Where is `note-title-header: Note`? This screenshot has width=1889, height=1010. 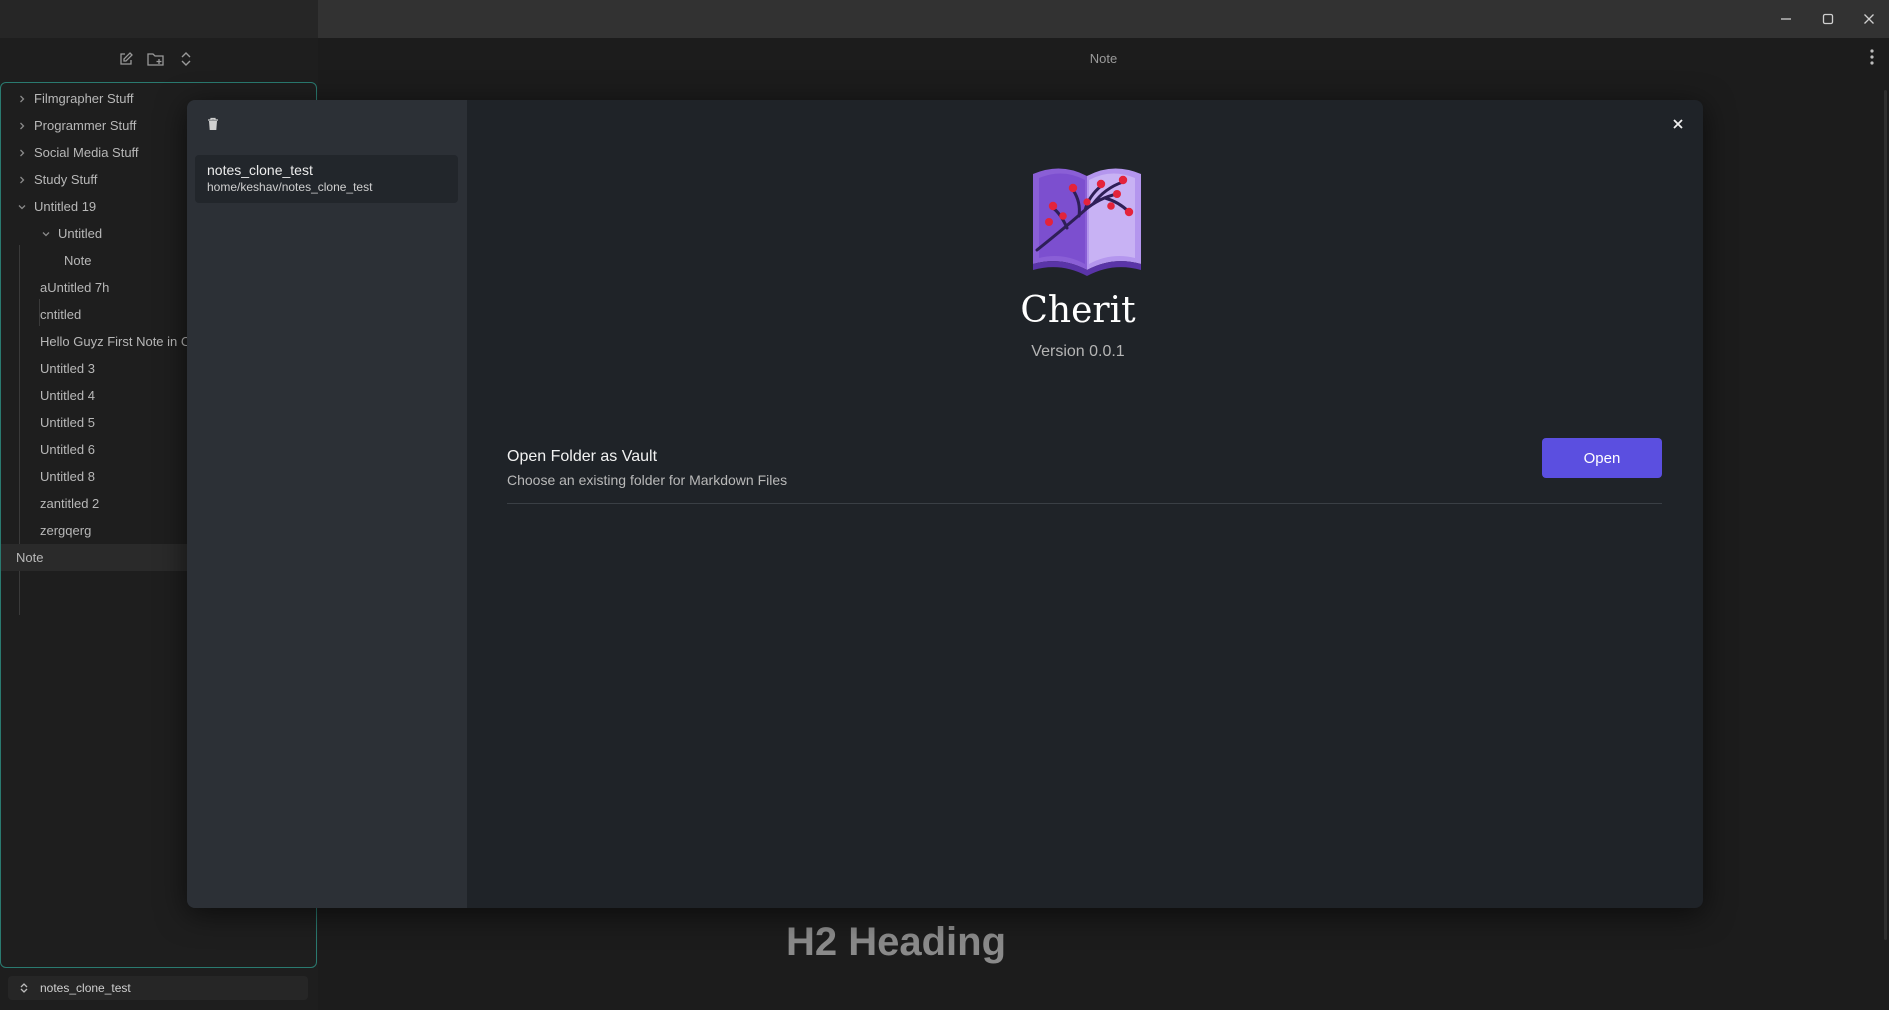 note-title-header: Note is located at coordinates (1103, 58).